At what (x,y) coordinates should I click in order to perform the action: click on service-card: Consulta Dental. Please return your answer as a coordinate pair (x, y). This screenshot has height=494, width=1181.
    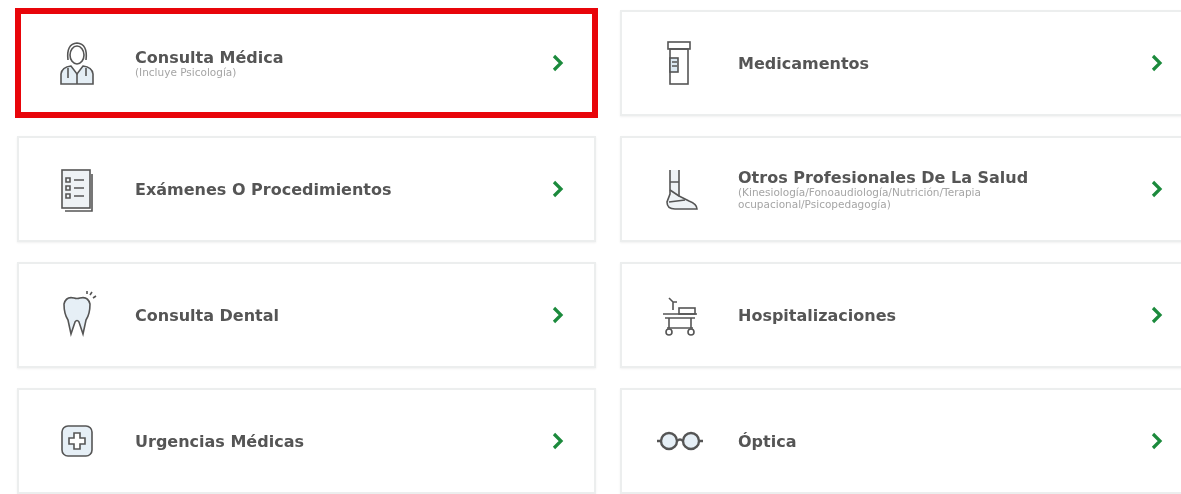
    Looking at the image, I should click on (306, 315).